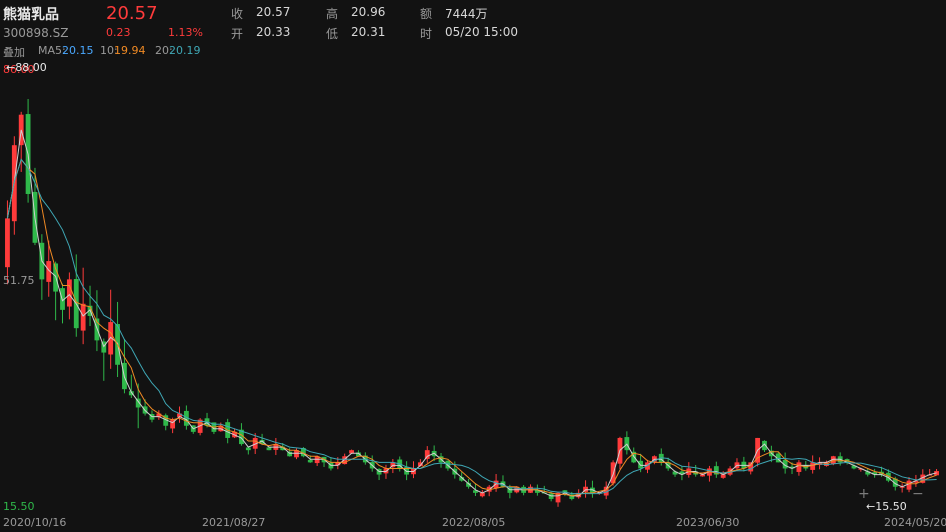 This screenshot has height=532, width=946. Describe the element at coordinates (426, 14) in the screenshot. I see `amount-label: 额` at that location.